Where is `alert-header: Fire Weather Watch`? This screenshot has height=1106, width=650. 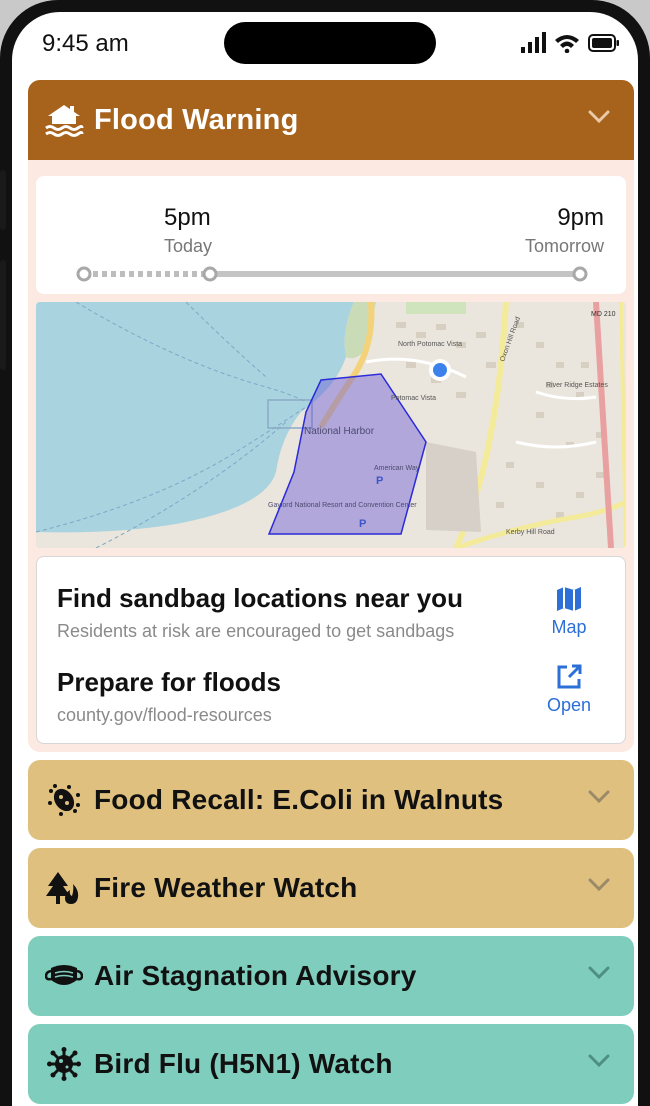
alert-header: Fire Weather Watch is located at coordinates (331, 888).